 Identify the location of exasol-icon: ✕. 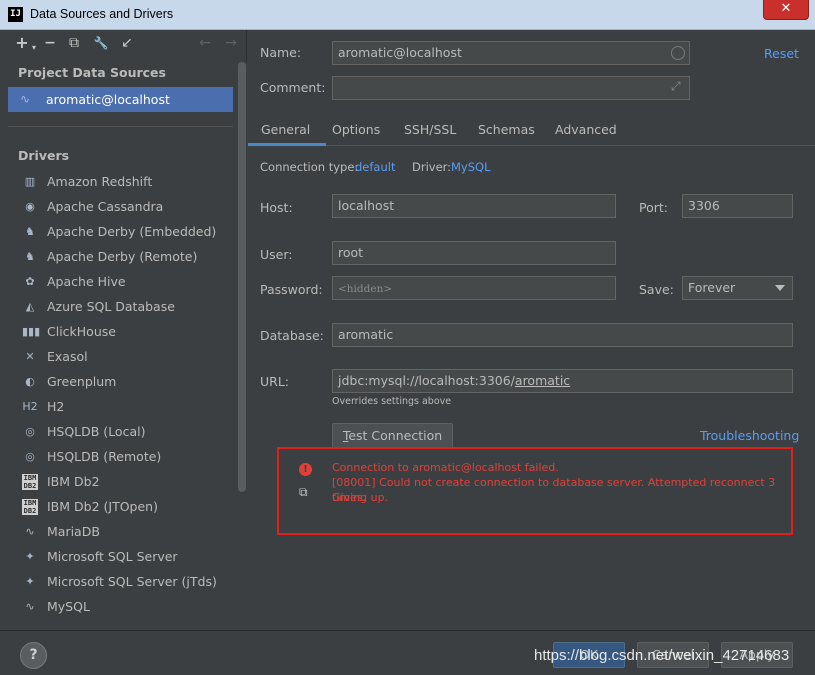
(30, 356).